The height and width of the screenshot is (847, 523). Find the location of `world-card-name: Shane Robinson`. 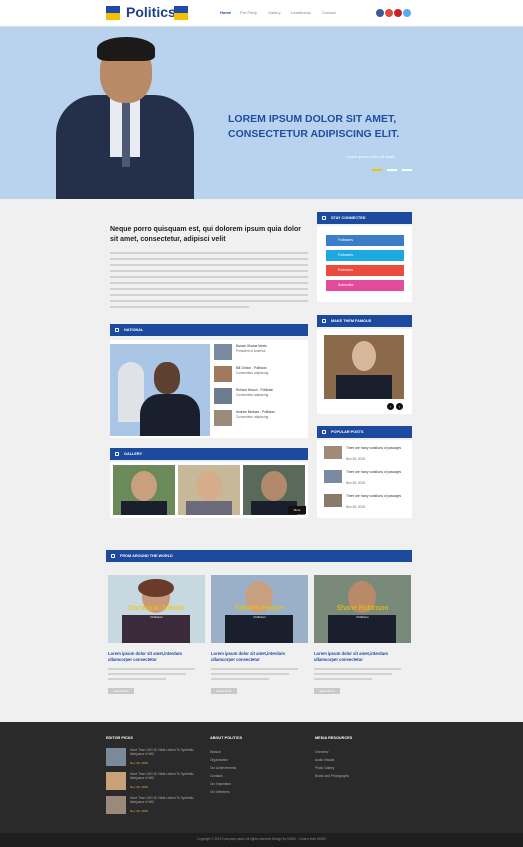

world-card-name: Shane Robinson is located at coordinates (362, 608).